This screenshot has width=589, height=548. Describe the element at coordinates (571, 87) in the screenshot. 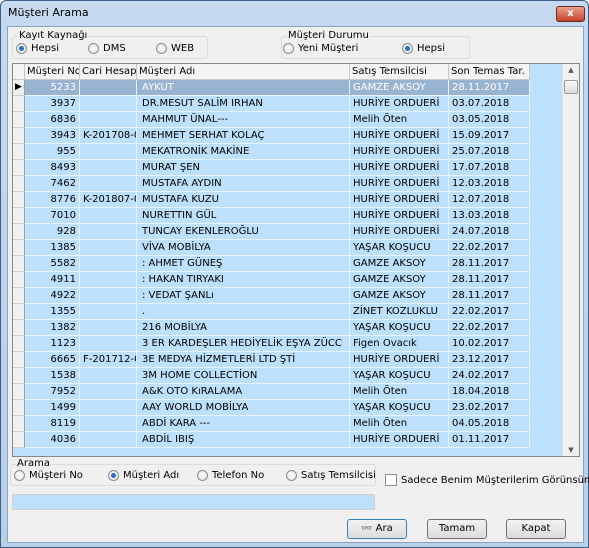

I see `scroll-thumb` at that location.